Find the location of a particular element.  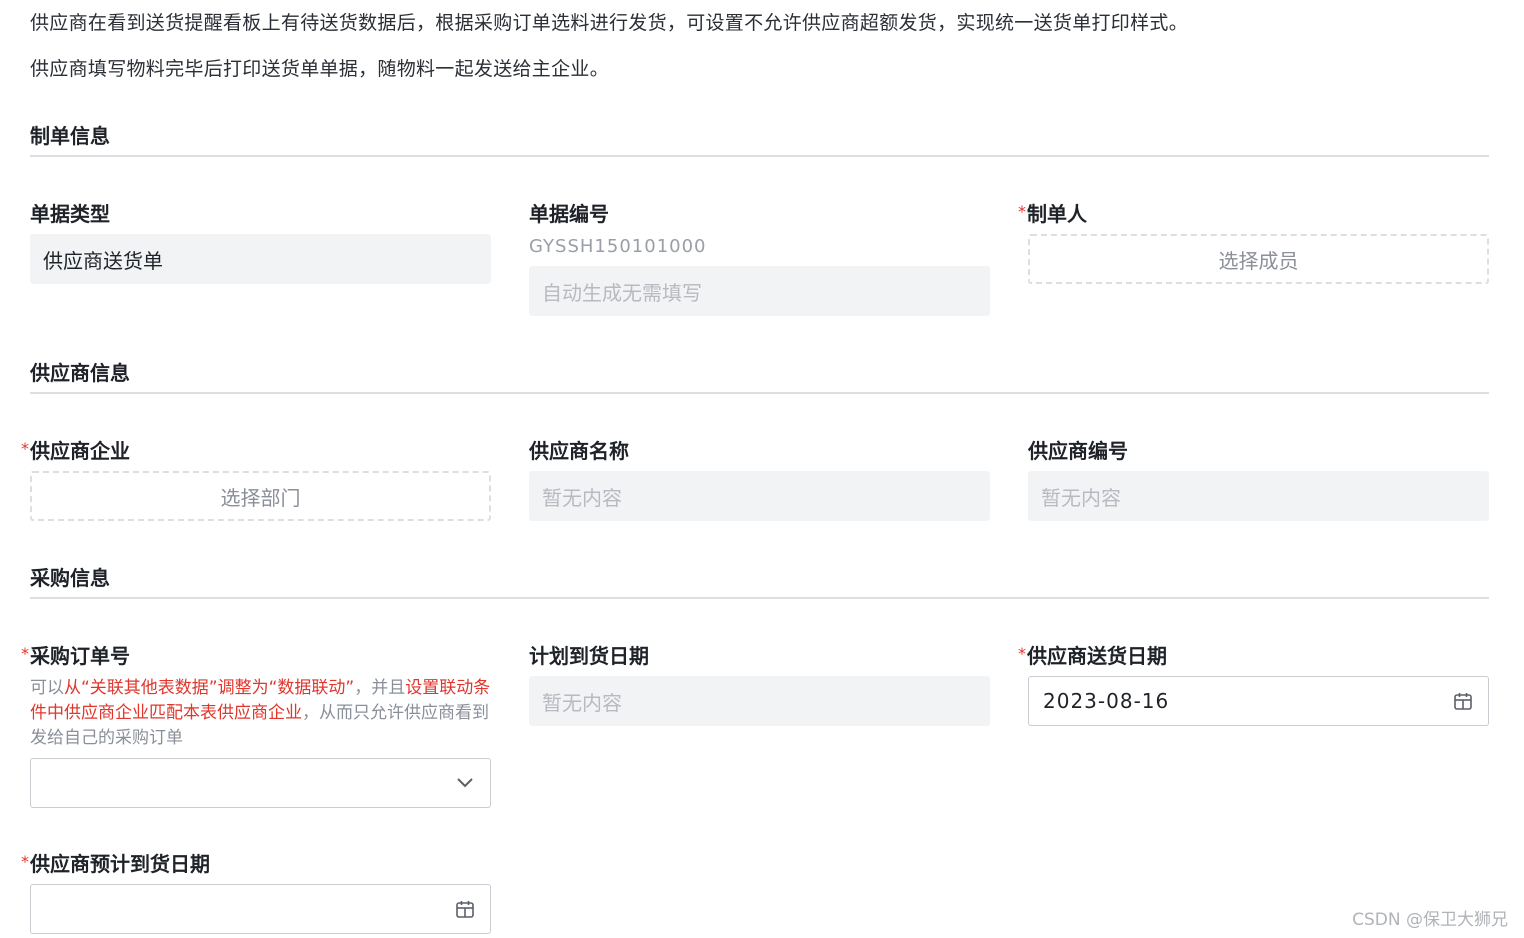

hint-highlight: 从“关联其他表数据”调整为“数据联动” is located at coordinates (209, 688).